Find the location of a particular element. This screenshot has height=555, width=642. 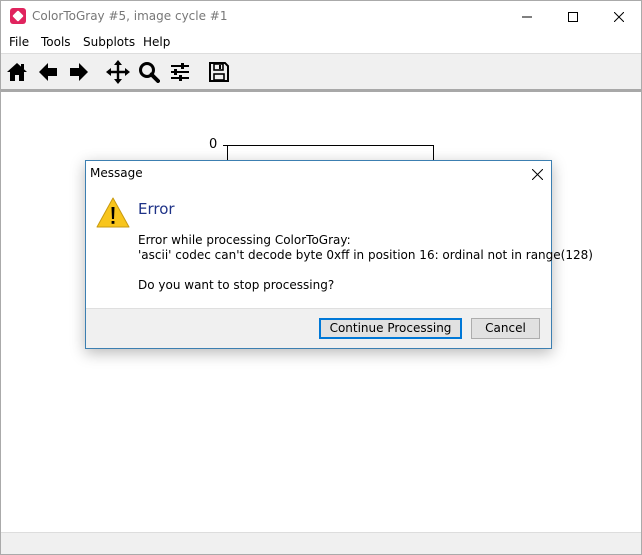

menu-tools: Tools is located at coordinates (56, 42).